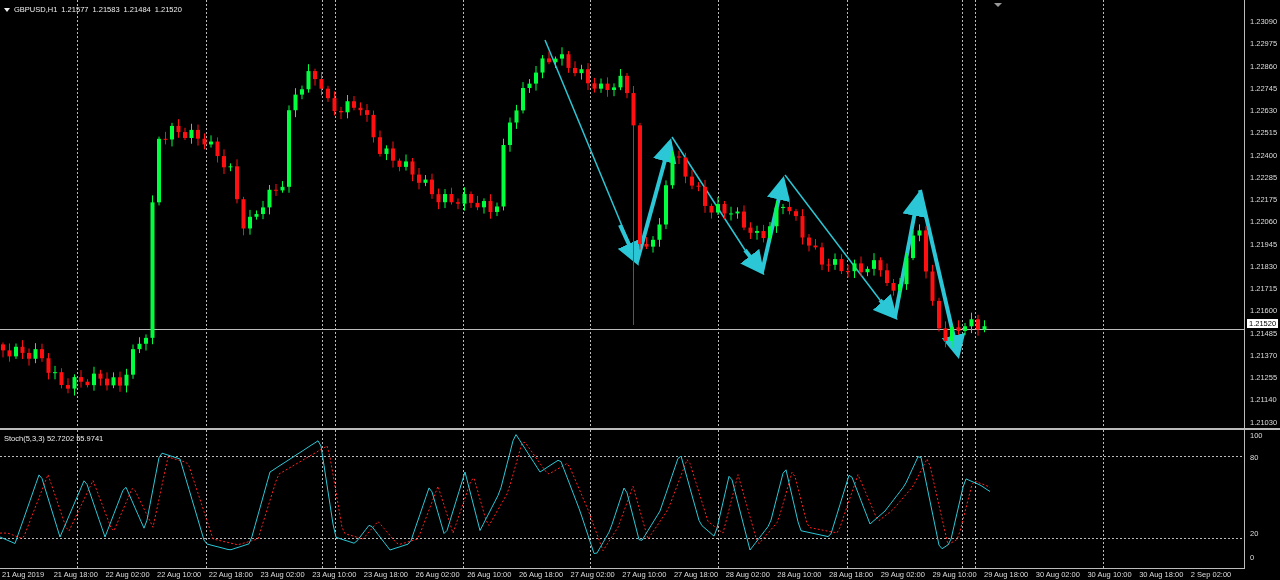 The height and width of the screenshot is (580, 1280). I want to click on dropdown-icon, so click(7, 9).